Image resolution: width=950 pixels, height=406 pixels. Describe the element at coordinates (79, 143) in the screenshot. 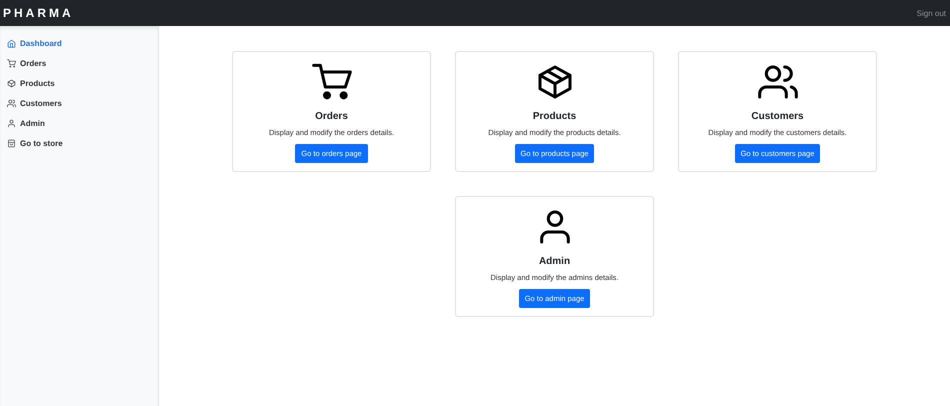

I see `sidebar-item: Go to store` at that location.